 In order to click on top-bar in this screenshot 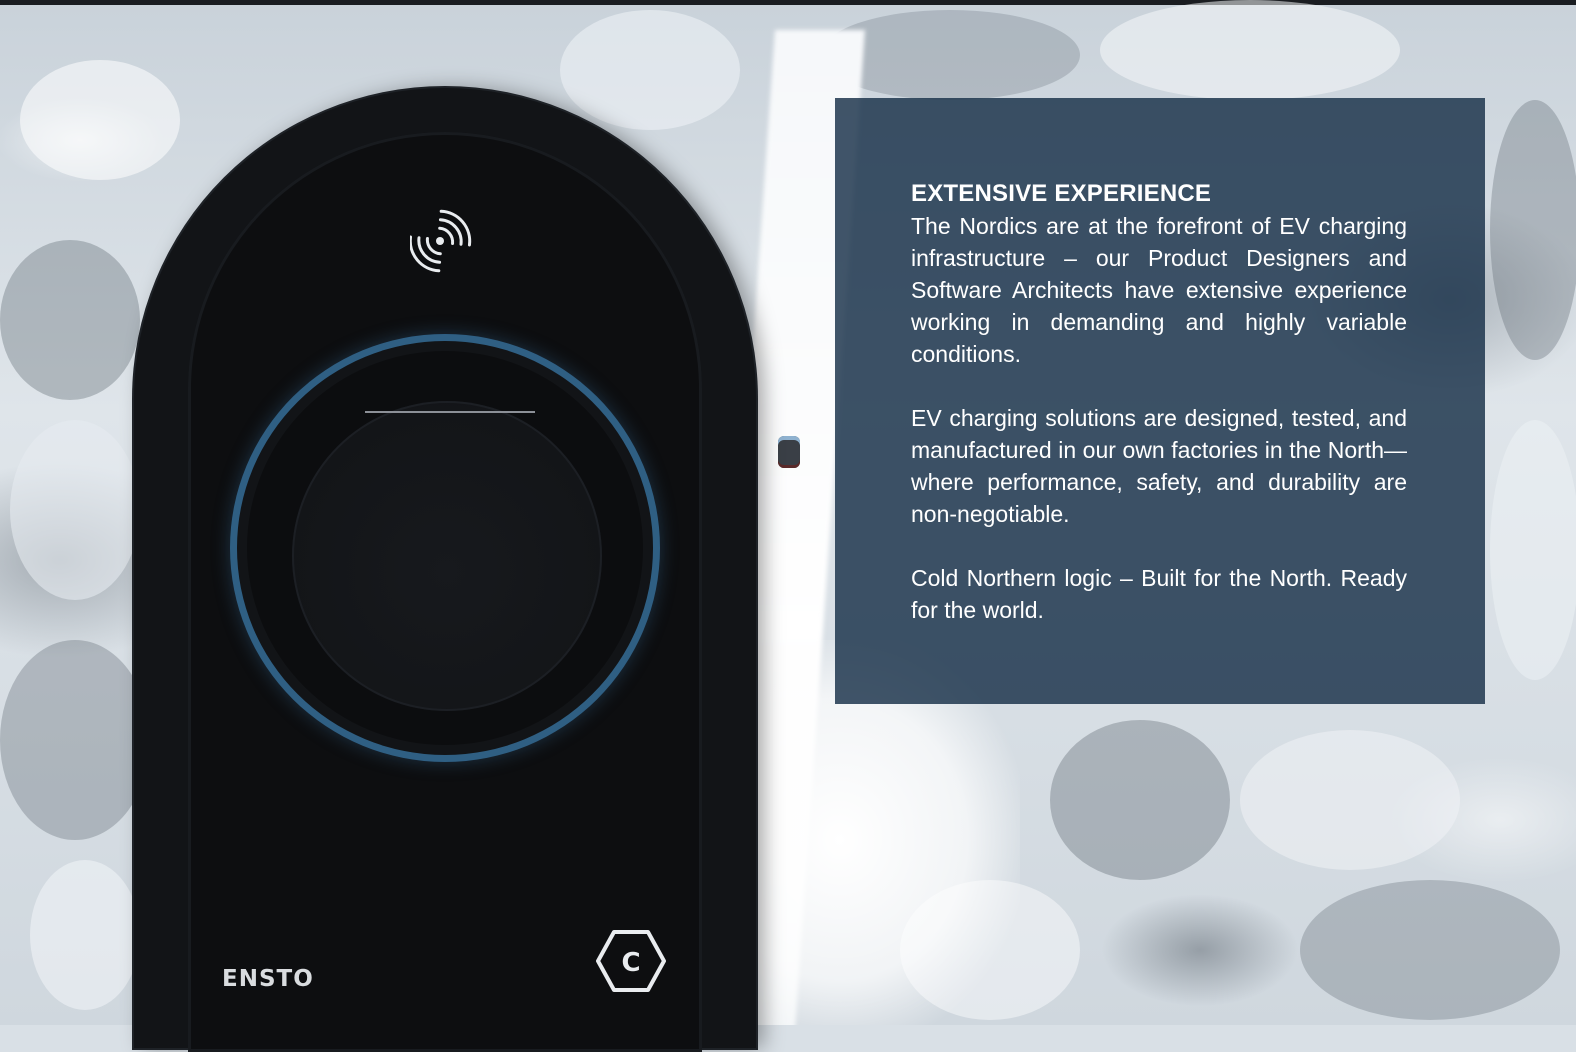, I will do `click(788, 2)`.